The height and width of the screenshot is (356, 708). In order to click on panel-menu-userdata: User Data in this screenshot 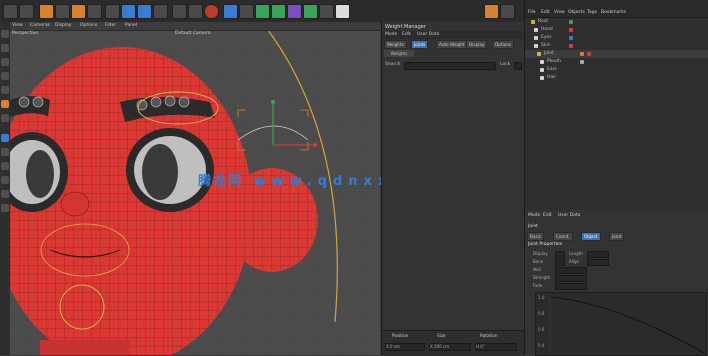, I will do `click(428, 34)`.